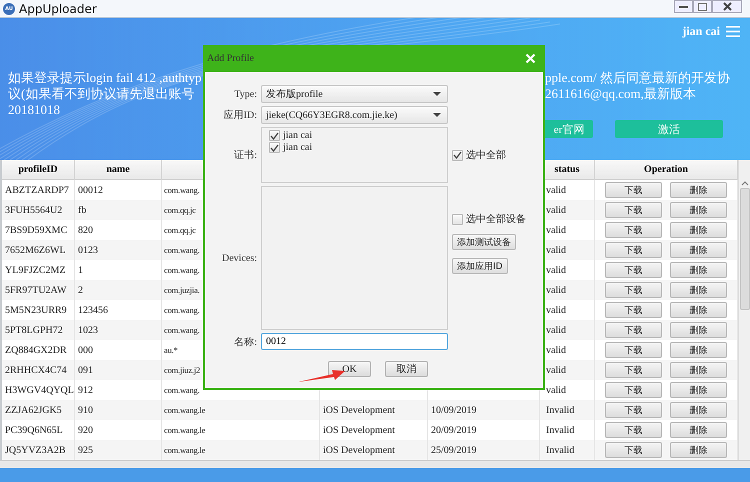 The height and width of the screenshot is (482, 750). I want to click on minimize-button, so click(683, 6).